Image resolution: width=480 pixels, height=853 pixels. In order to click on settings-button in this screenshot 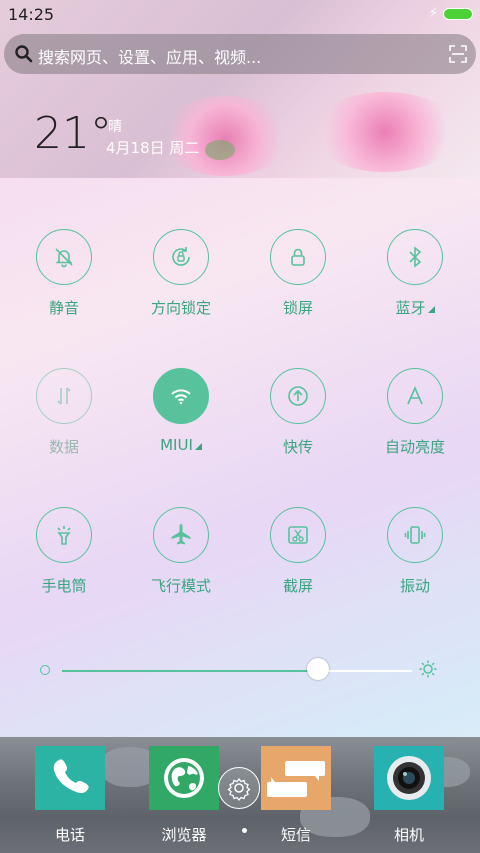, I will do `click(239, 788)`.